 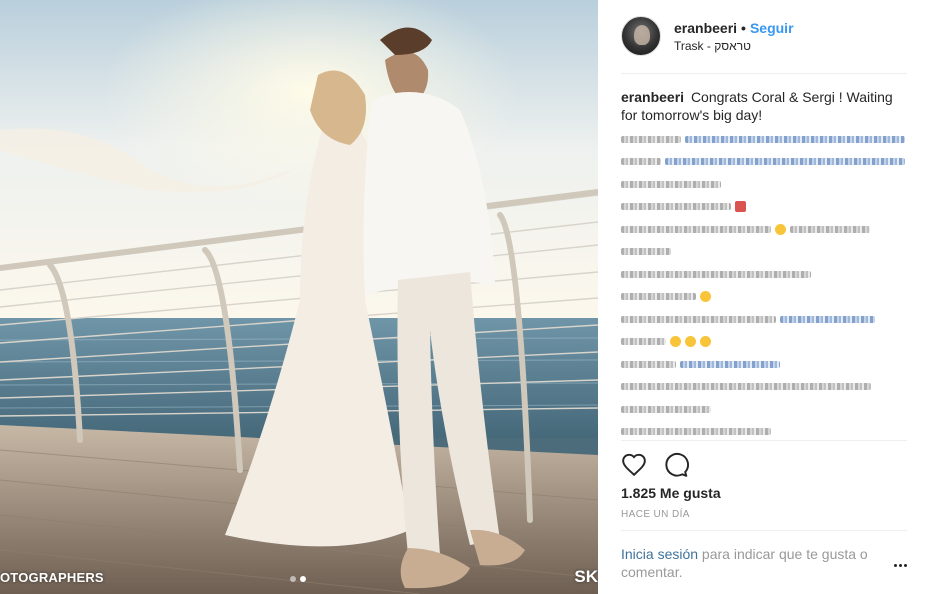 I want to click on location-link: Trask - טראסק, so click(x=734, y=46).